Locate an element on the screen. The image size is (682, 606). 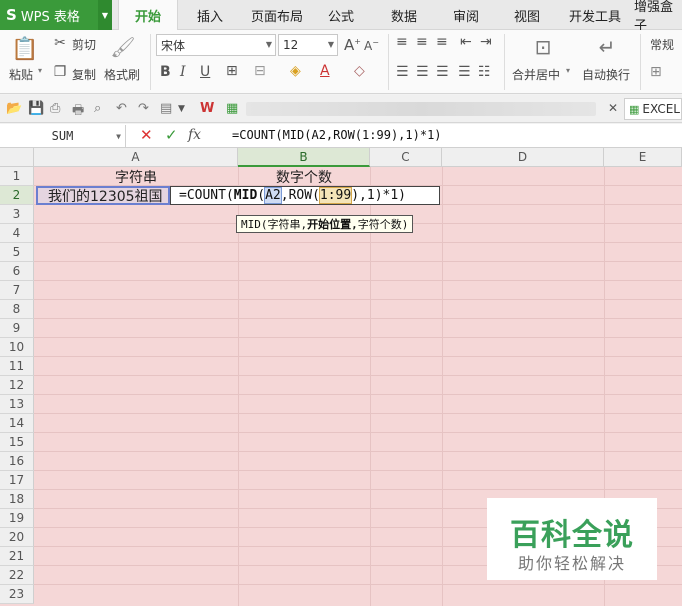
scissors-icon: ✂ is located at coordinates (60, 43).